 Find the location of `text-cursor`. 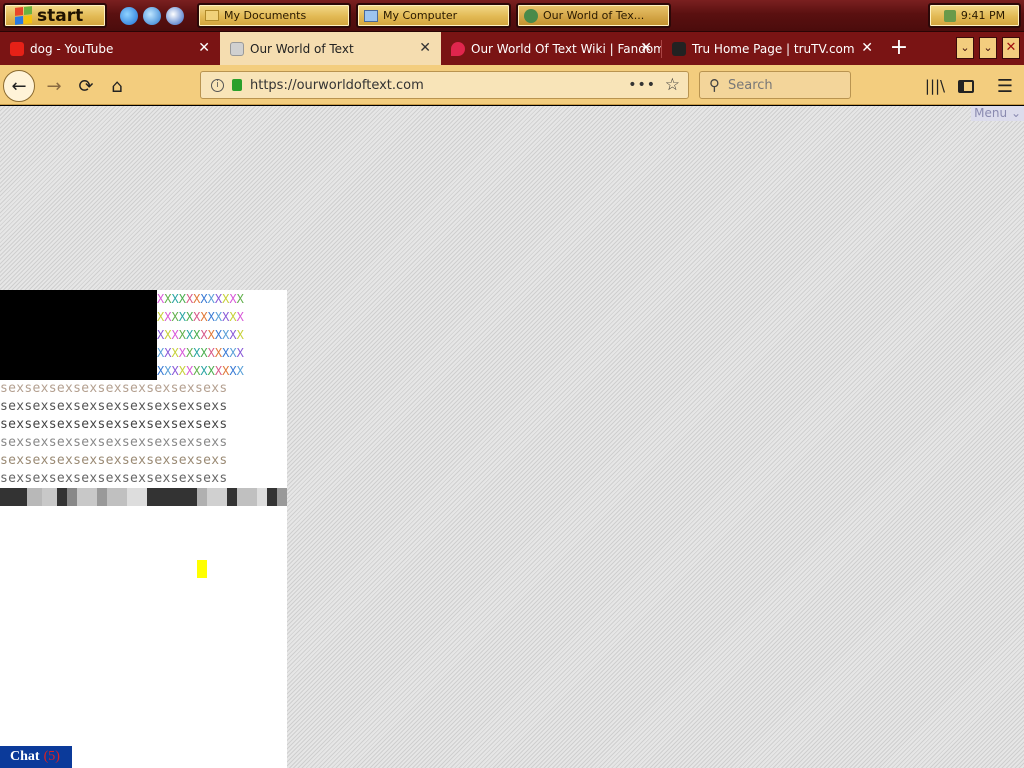

text-cursor is located at coordinates (202, 569).